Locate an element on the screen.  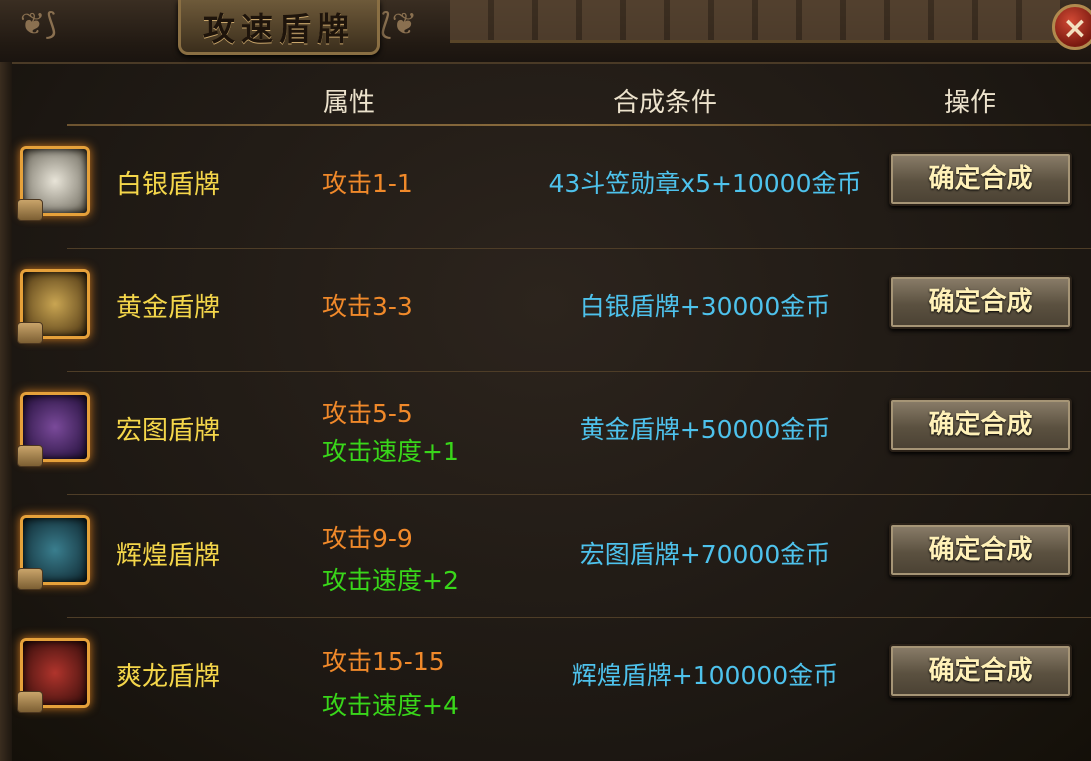
flourish-left-icon: ❦⟆ is located at coordinates (38, 24).